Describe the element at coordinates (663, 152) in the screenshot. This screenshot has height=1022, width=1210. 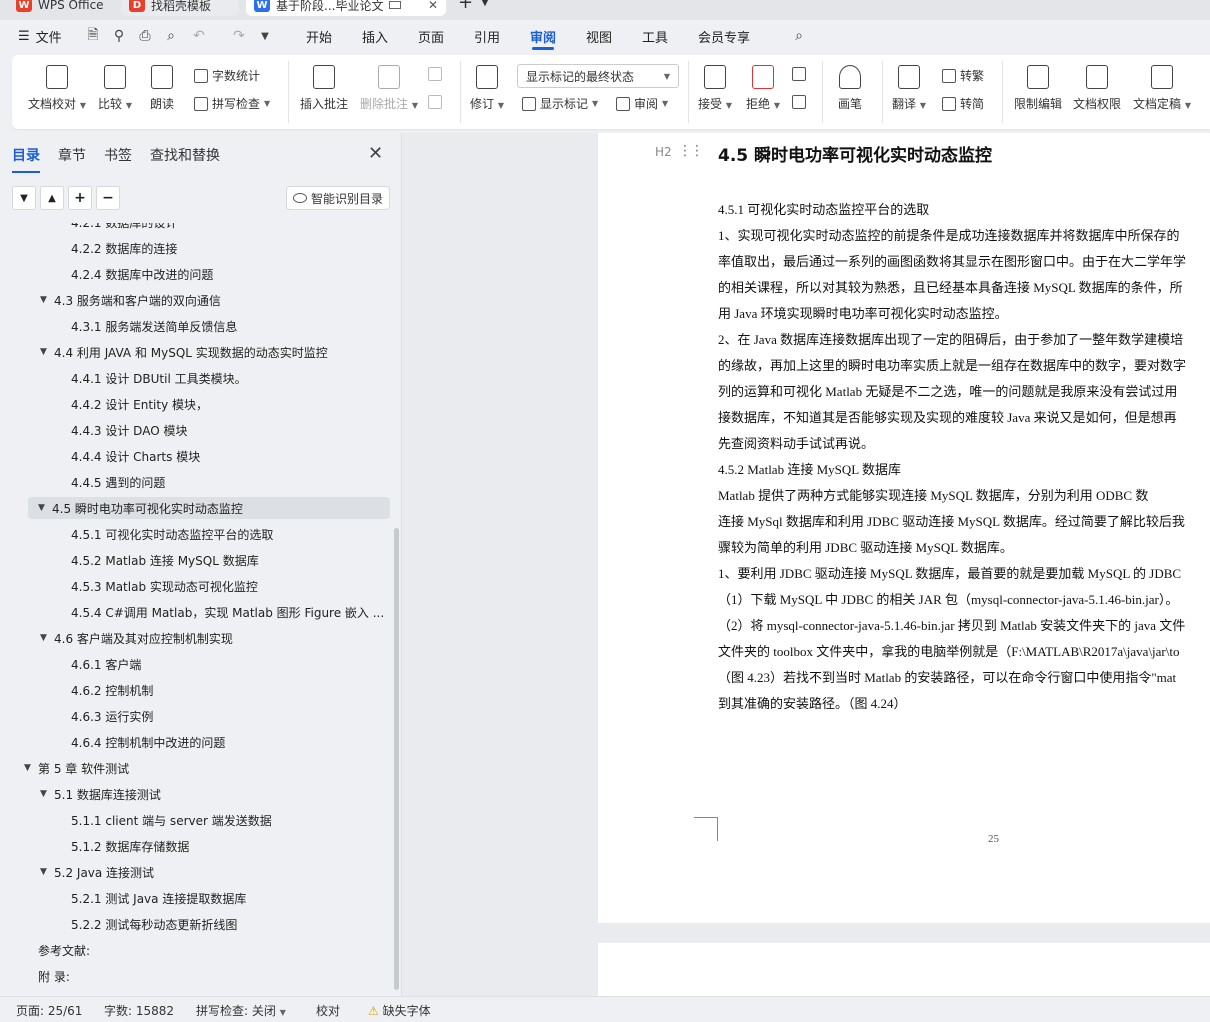
I see `heading-level-mark: H2` at that location.